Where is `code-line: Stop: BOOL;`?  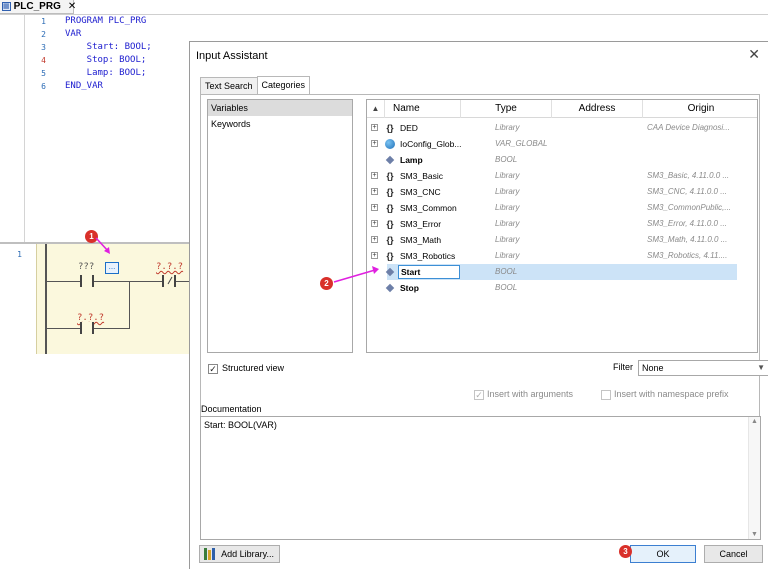
code-line: Stop: BOOL; is located at coordinates (106, 60).